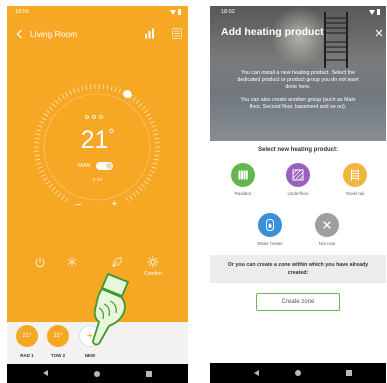 The width and height of the screenshot is (387, 383). I want to click on manual-mode-toggle, so click(104, 166).